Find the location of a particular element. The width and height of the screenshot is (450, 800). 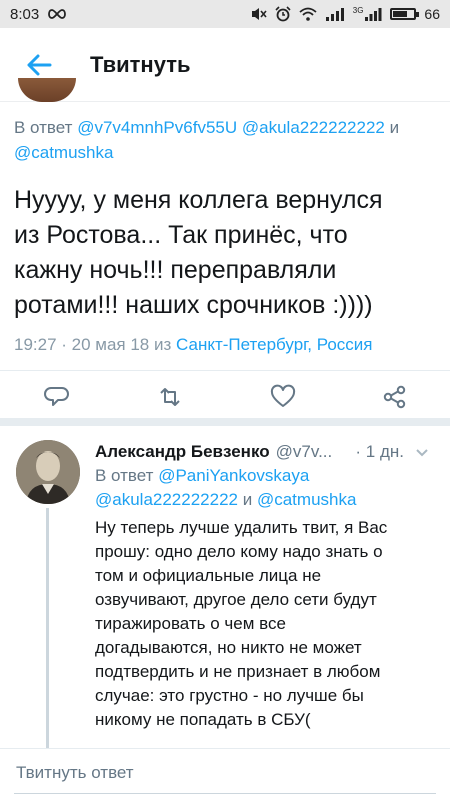

tweet-text-line: ротами!!! наших срочников :)))) is located at coordinates (193, 305).